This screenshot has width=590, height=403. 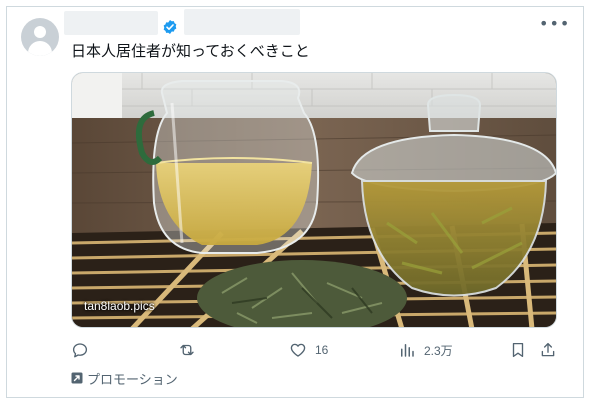 I want to click on display-name-redacted, so click(x=111, y=23).